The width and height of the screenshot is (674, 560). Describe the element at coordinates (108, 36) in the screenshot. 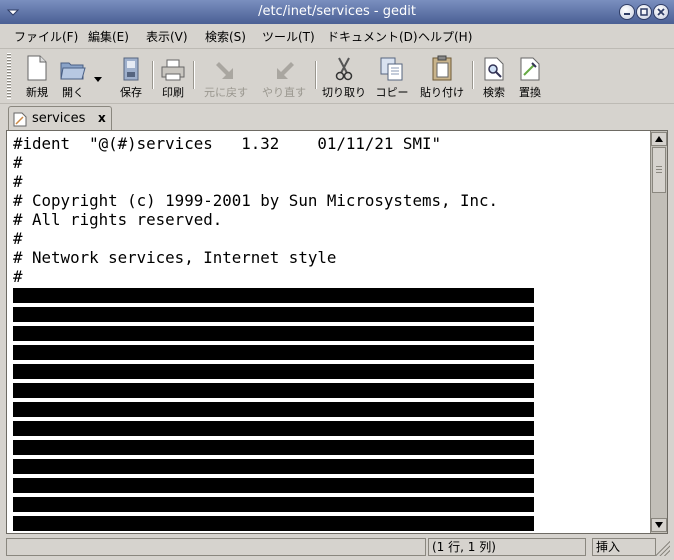

I see `menu-edit: 編集(E)` at that location.